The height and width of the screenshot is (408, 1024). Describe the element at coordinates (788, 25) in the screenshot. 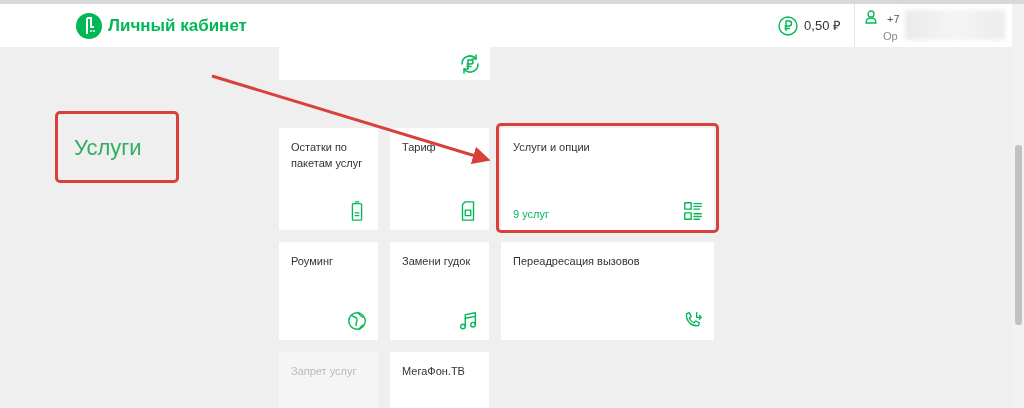

I see `ruble-coin-icon` at that location.